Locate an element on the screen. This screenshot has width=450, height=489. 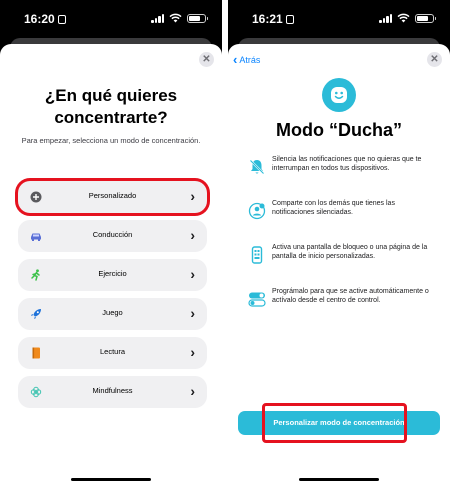
bell-slash-icon is located at coordinates (257, 167).